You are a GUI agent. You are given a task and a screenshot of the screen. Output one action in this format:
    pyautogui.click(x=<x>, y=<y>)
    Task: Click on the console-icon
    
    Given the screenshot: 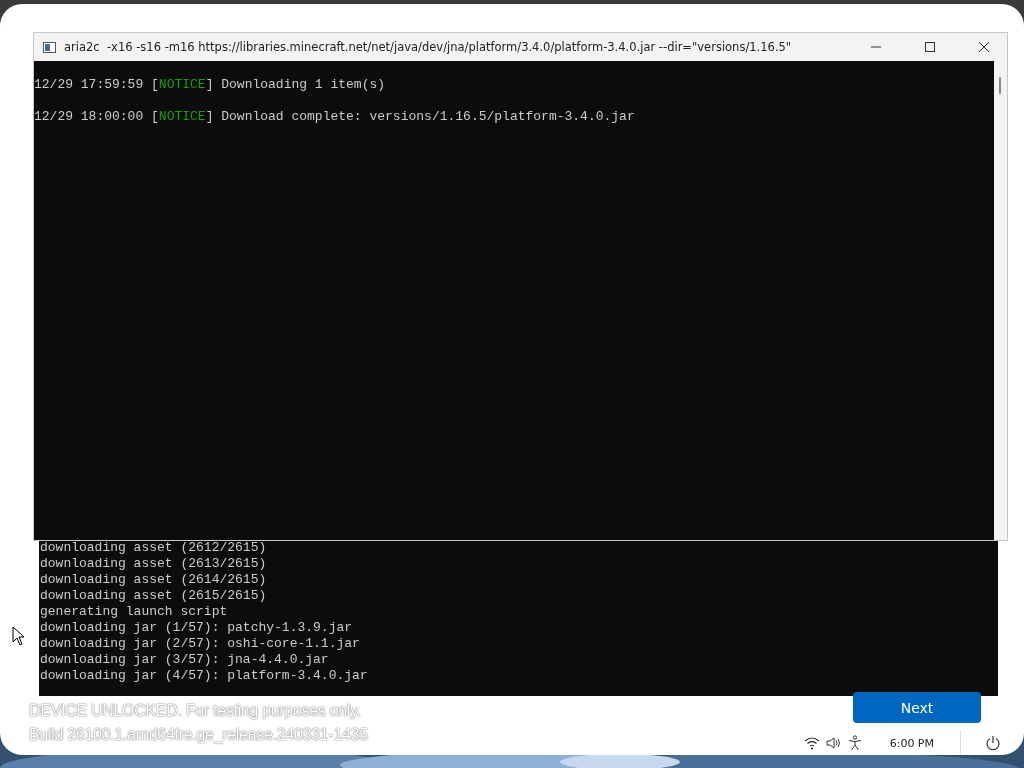 What is the action you would take?
    pyautogui.click(x=49, y=47)
    